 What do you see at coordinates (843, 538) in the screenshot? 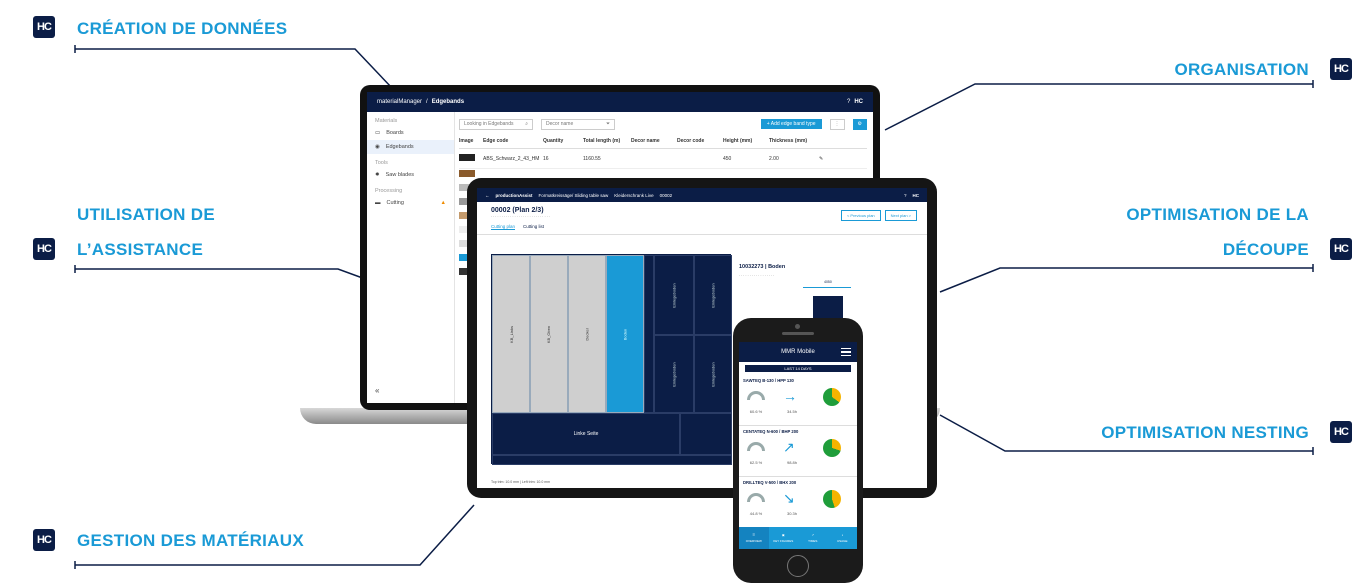
I see `nav-usage: ◑ USAGE` at bounding box center [843, 538].